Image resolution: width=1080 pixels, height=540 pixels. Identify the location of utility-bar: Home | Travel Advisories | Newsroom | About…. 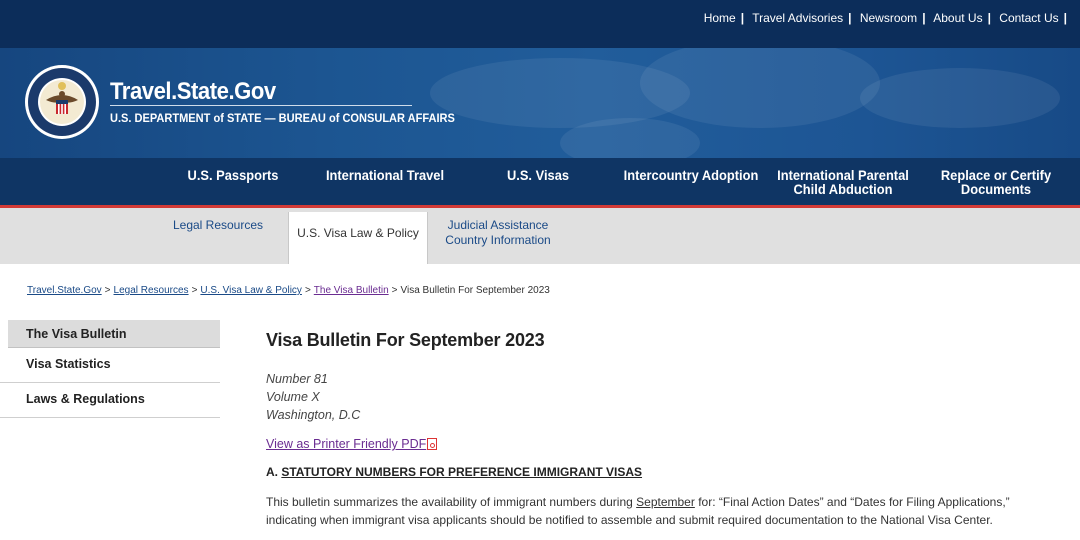
(540, 24).